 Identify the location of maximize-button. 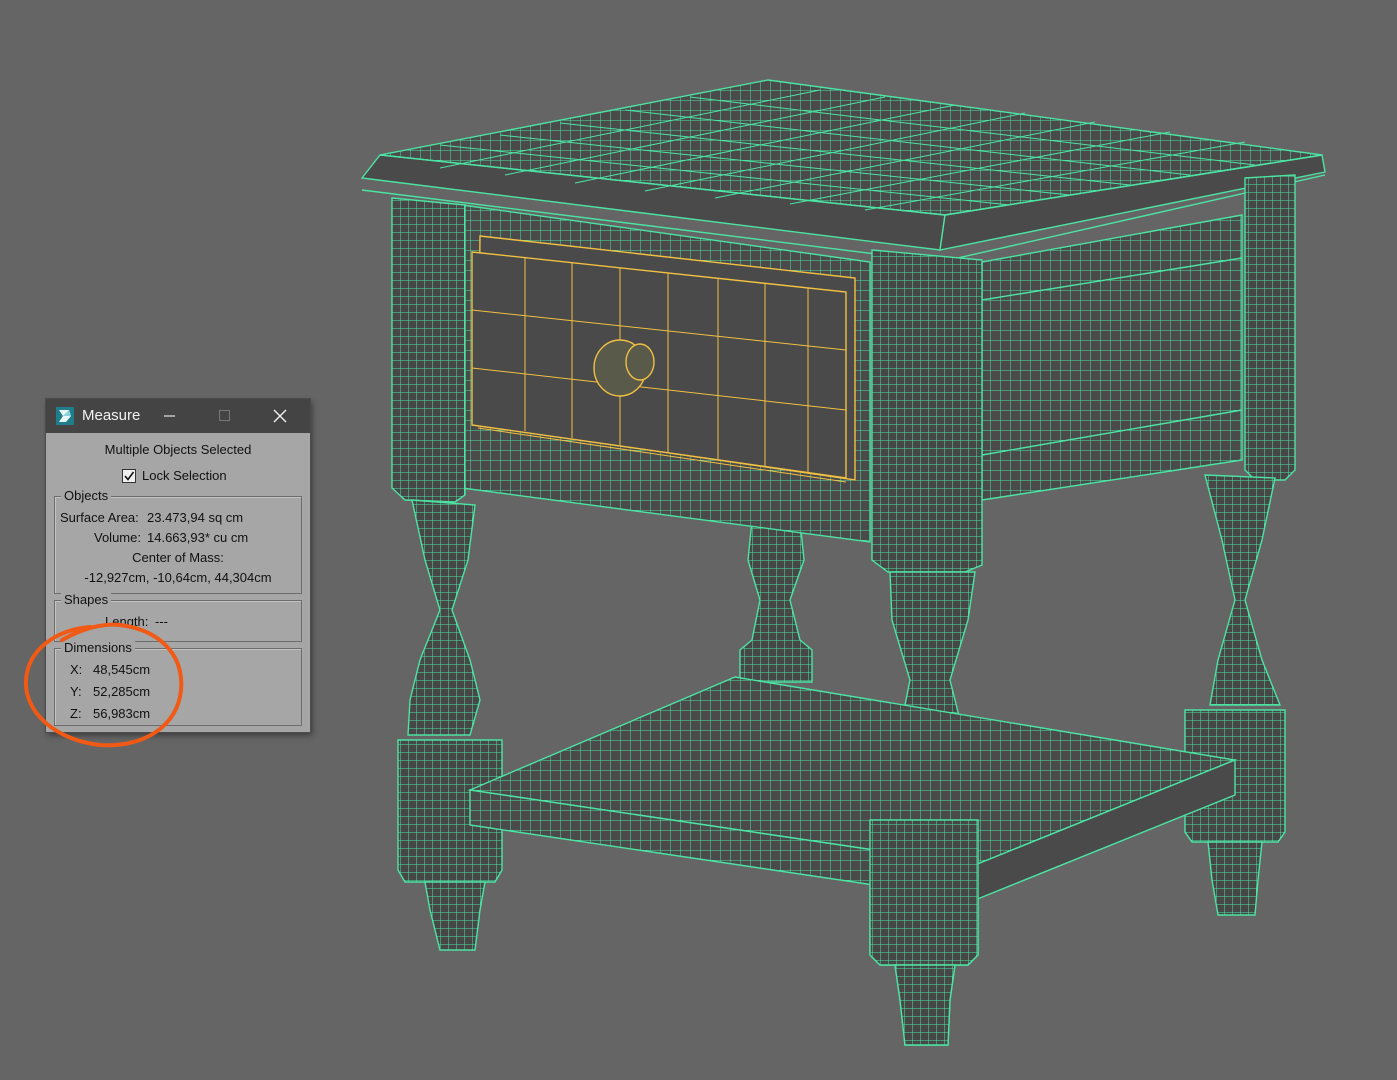
(225, 416).